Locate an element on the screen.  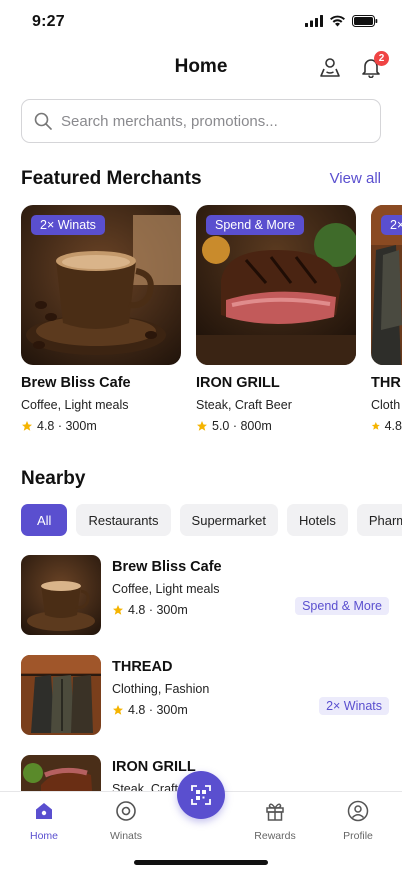
merchant-name: THREAD is located at coordinates (142, 667).